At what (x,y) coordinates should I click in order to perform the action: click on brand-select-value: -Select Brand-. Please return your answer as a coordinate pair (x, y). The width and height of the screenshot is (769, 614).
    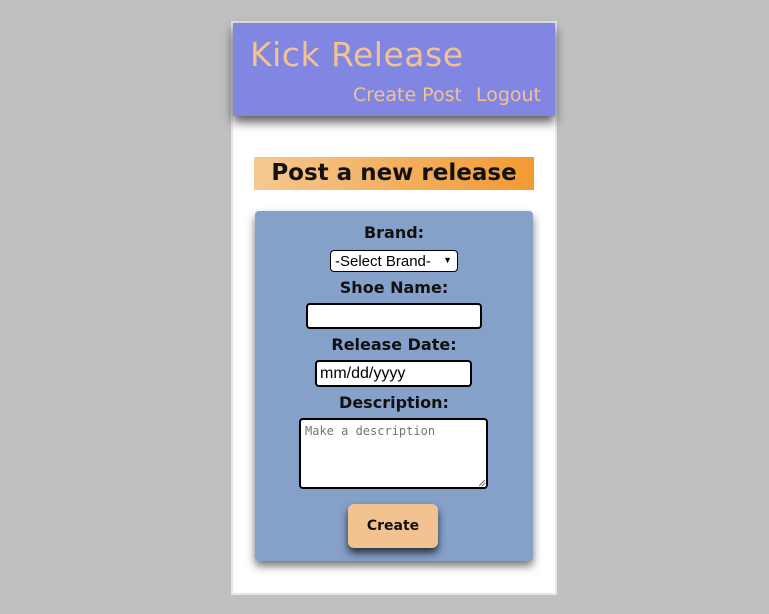
    Looking at the image, I should click on (383, 261).